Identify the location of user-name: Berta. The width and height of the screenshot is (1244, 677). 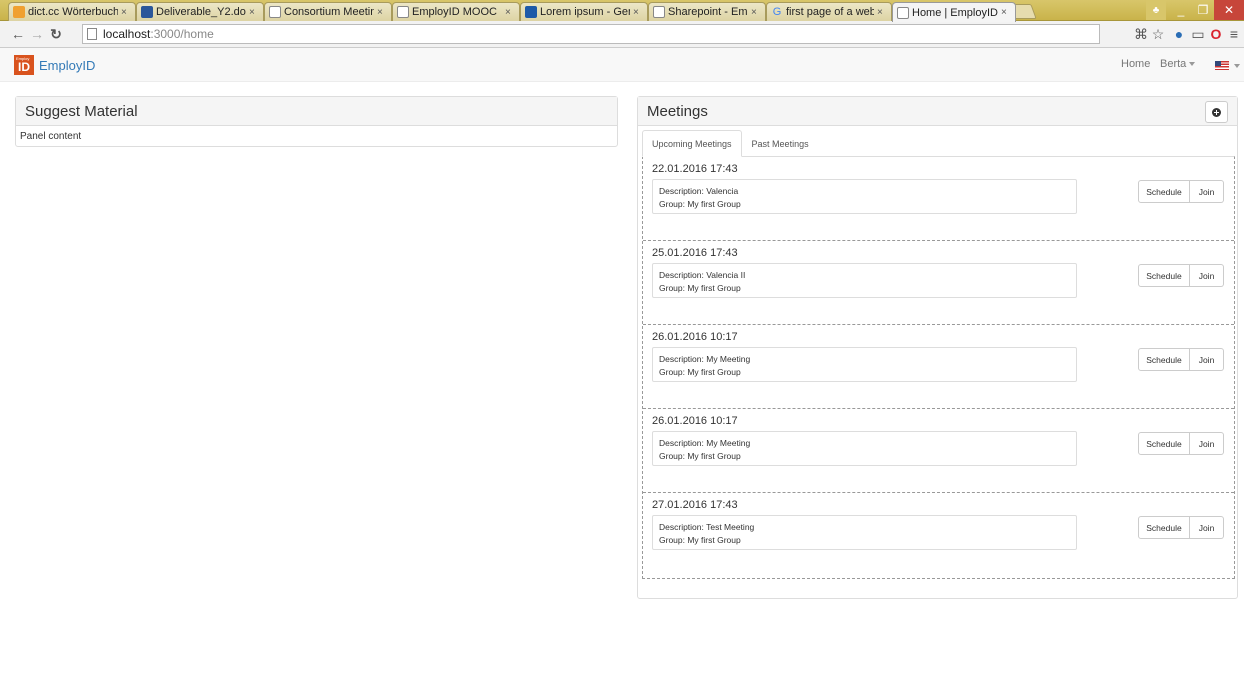
(1173, 64).